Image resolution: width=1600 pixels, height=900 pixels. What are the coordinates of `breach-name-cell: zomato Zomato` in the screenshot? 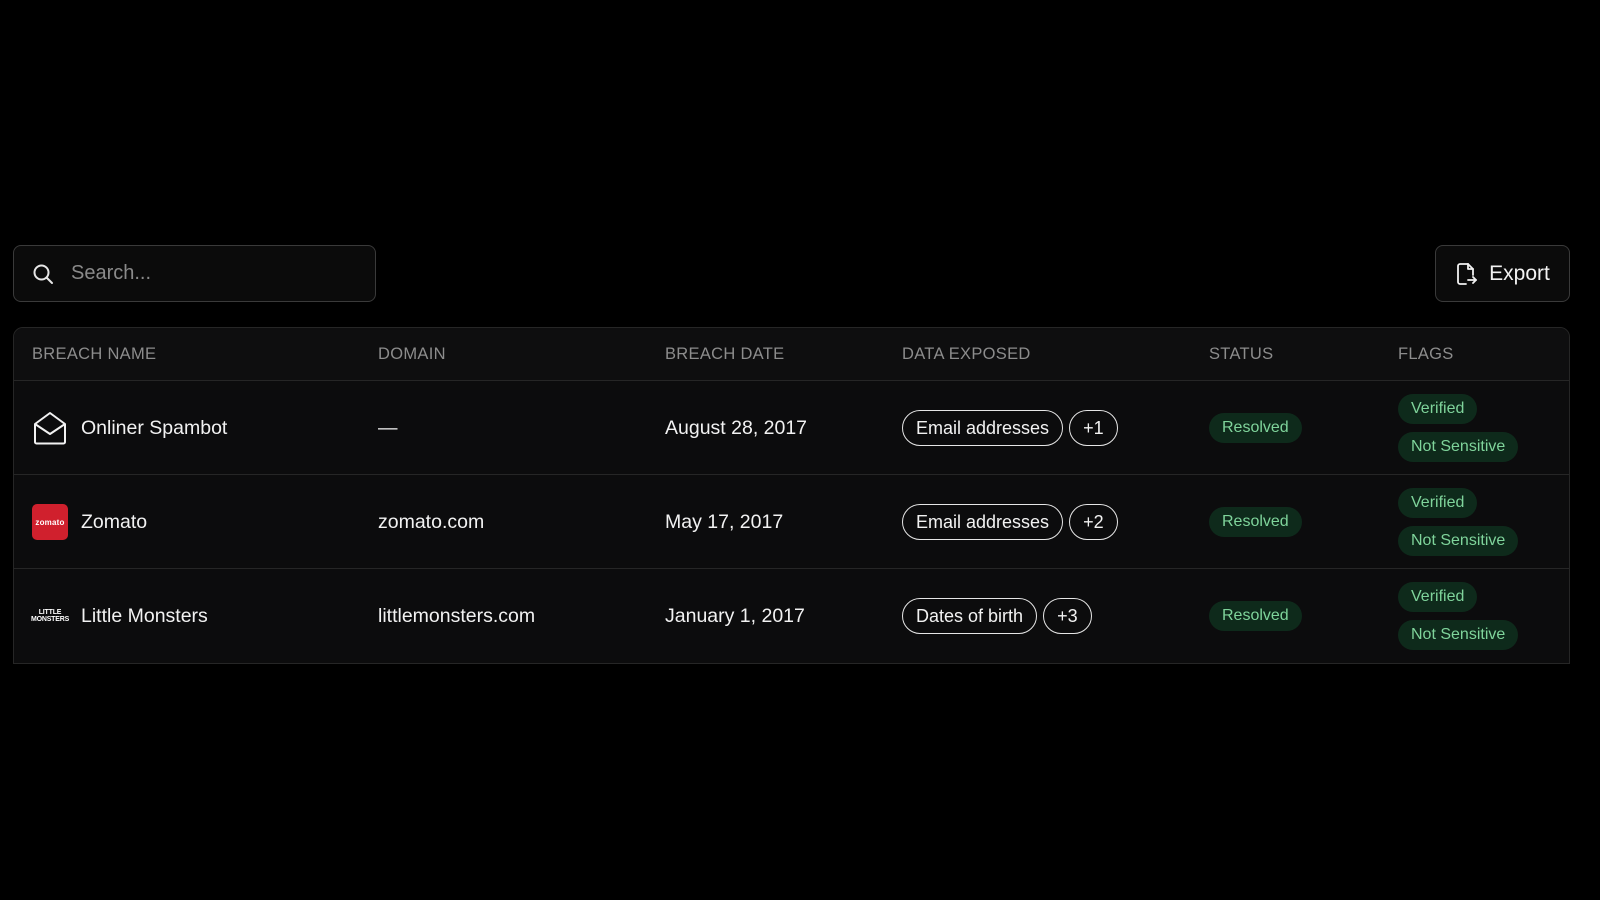 It's located at (89, 522).